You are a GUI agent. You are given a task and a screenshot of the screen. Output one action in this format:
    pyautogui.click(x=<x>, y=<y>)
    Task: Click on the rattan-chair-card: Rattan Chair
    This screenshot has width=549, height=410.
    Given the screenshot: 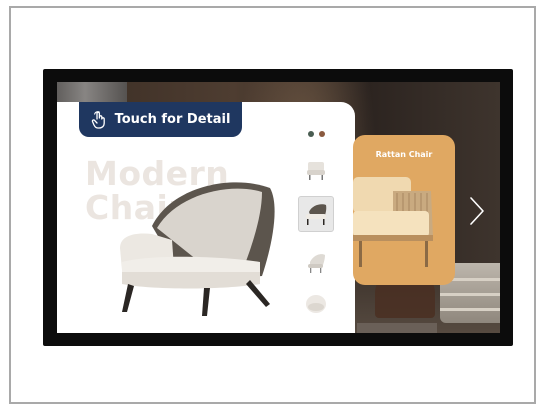 What is the action you would take?
    pyautogui.click(x=404, y=210)
    